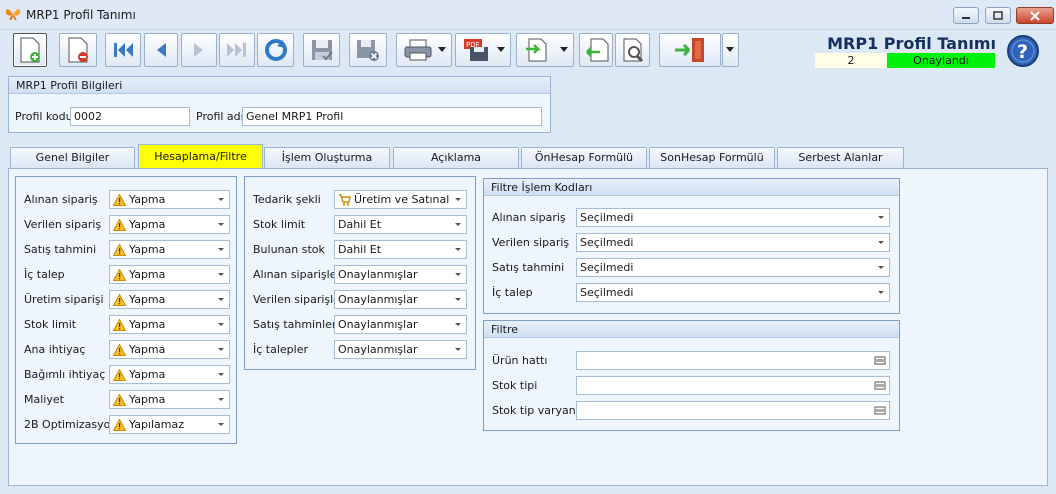 The height and width of the screenshot is (494, 1056). Describe the element at coordinates (690, 50) in the screenshot. I see `exit-button` at that location.